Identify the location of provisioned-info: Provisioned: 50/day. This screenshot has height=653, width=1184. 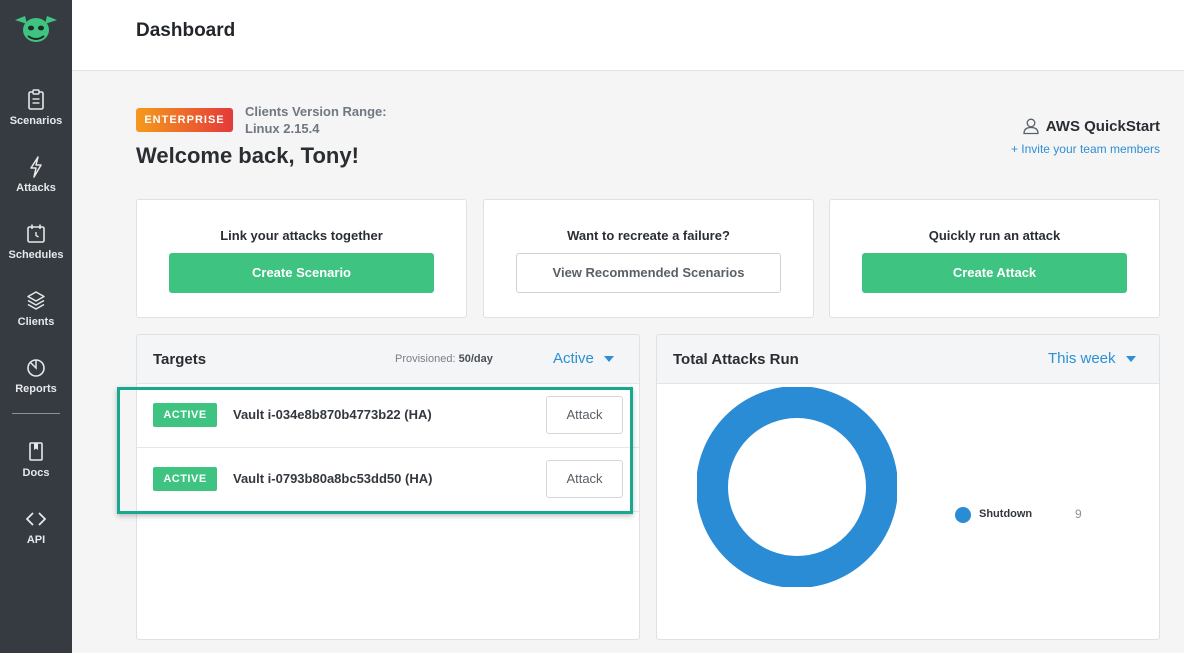
(444, 359).